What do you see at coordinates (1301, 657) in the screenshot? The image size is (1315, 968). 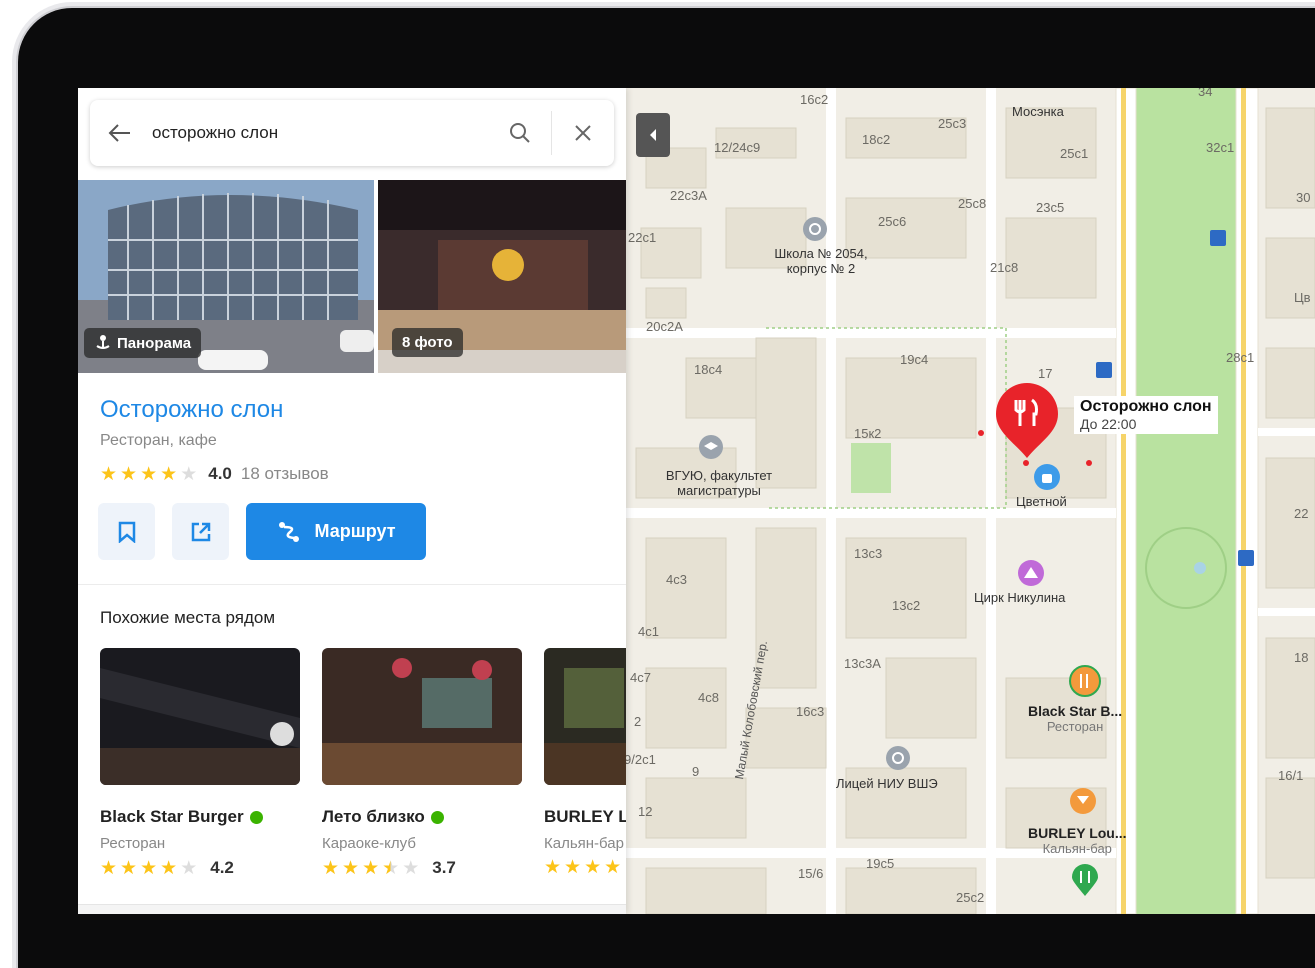 I see `house-number: 18` at bounding box center [1301, 657].